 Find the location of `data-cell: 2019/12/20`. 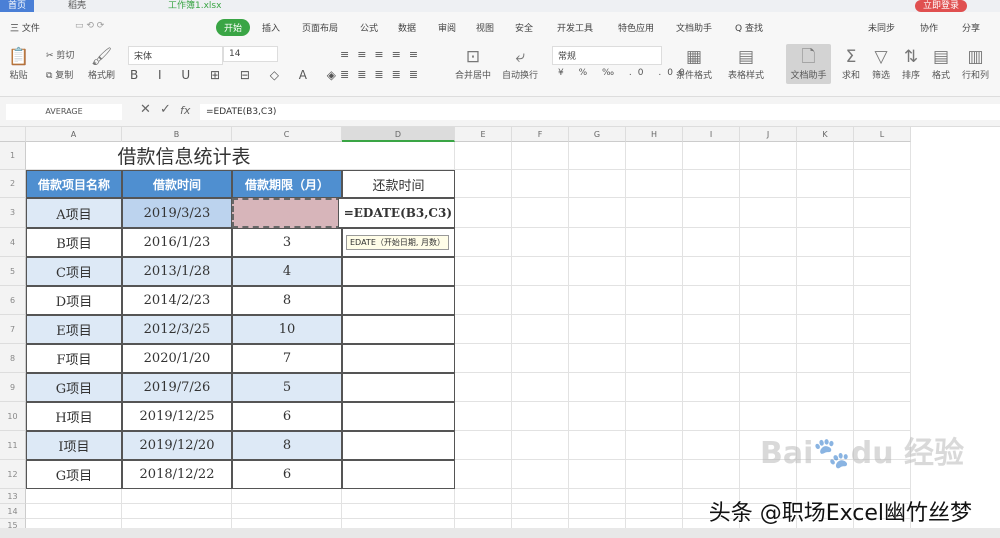

data-cell: 2019/12/20 is located at coordinates (177, 445).